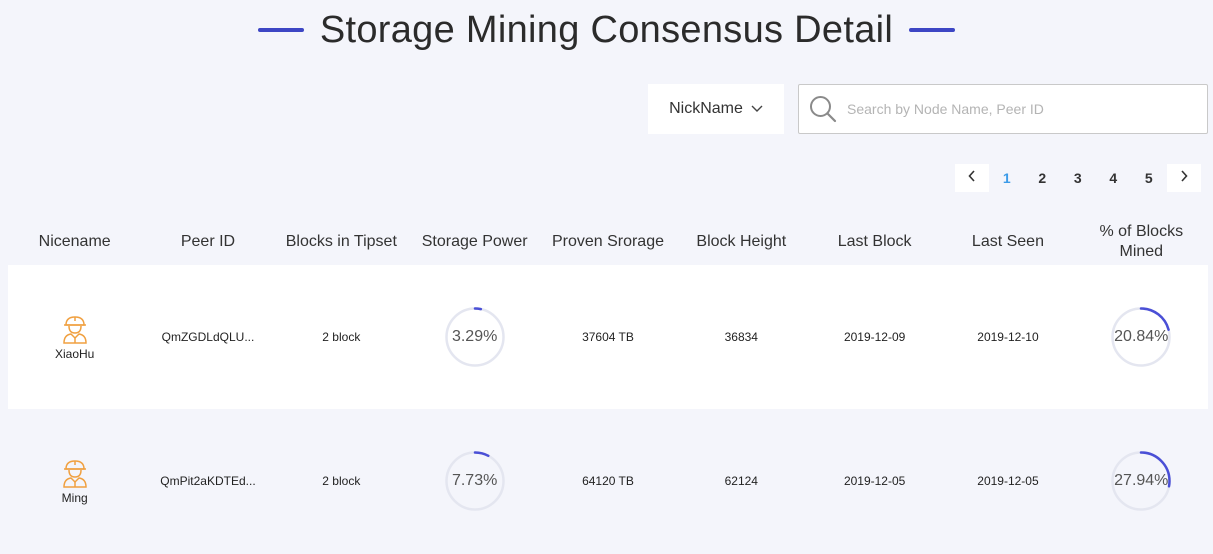 The image size is (1213, 554). I want to click on search-input, so click(1017, 109).